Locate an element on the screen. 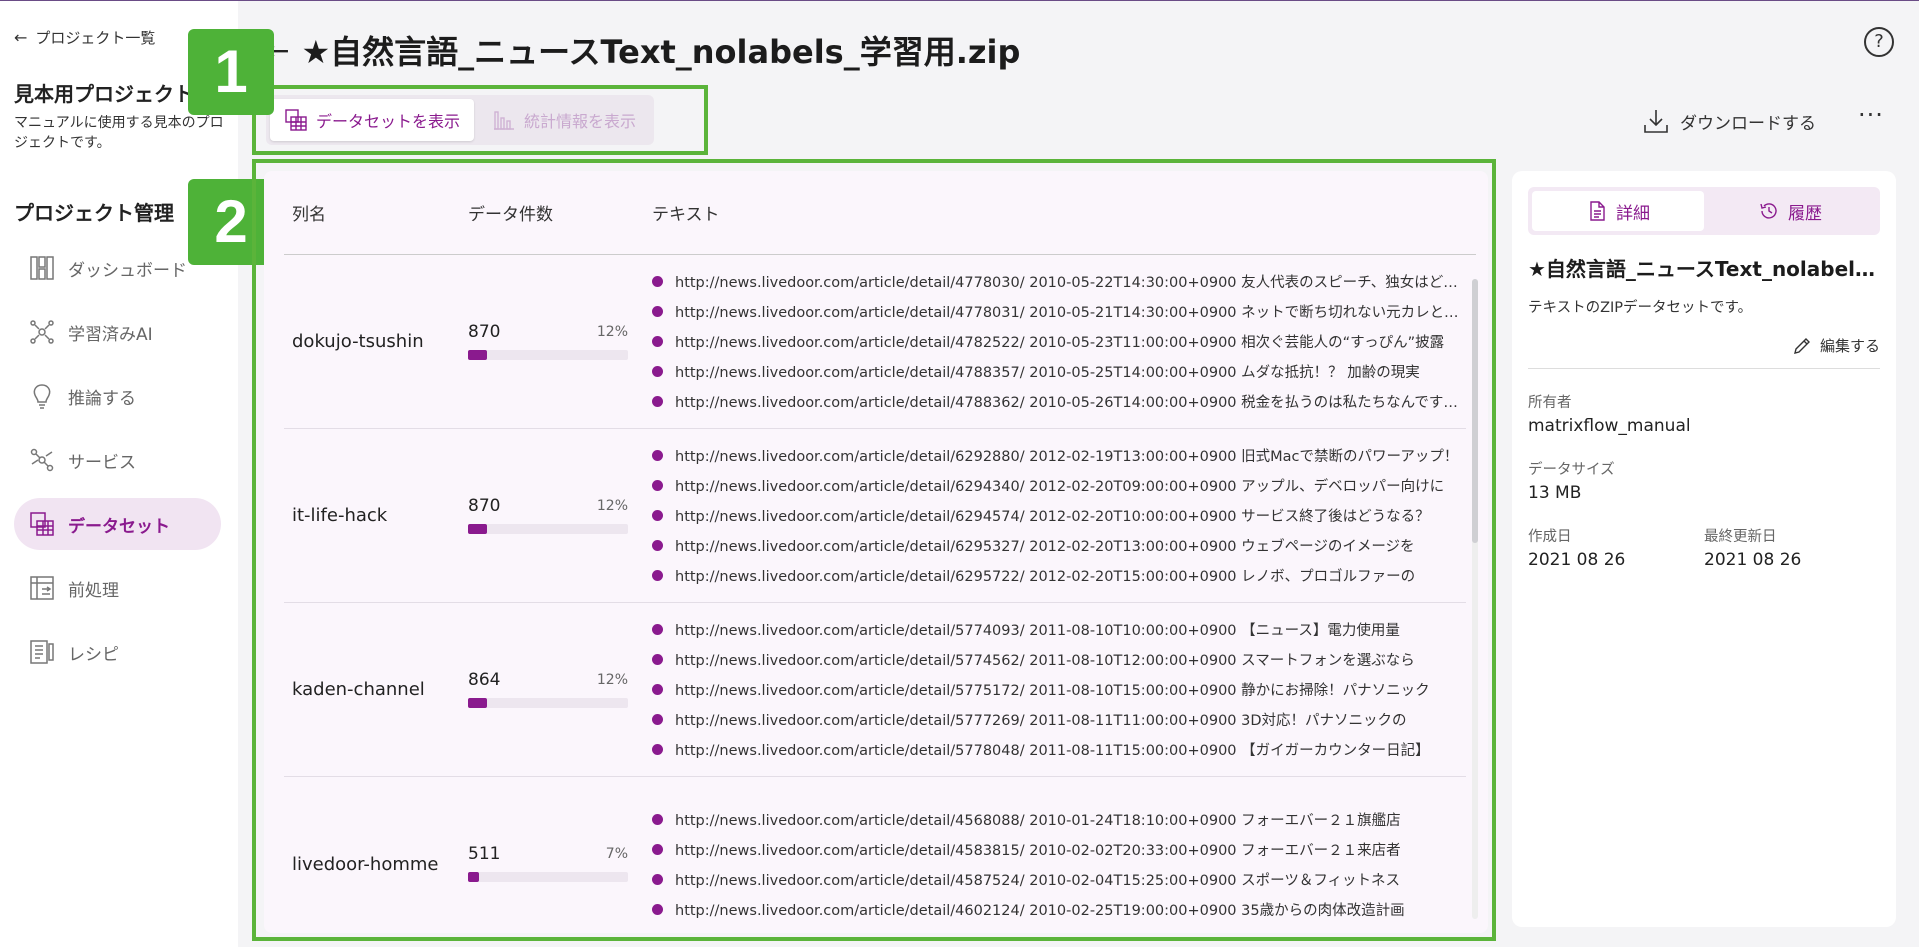 This screenshot has width=1919, height=947. tab-label: 統計情報を表示 is located at coordinates (580, 121).